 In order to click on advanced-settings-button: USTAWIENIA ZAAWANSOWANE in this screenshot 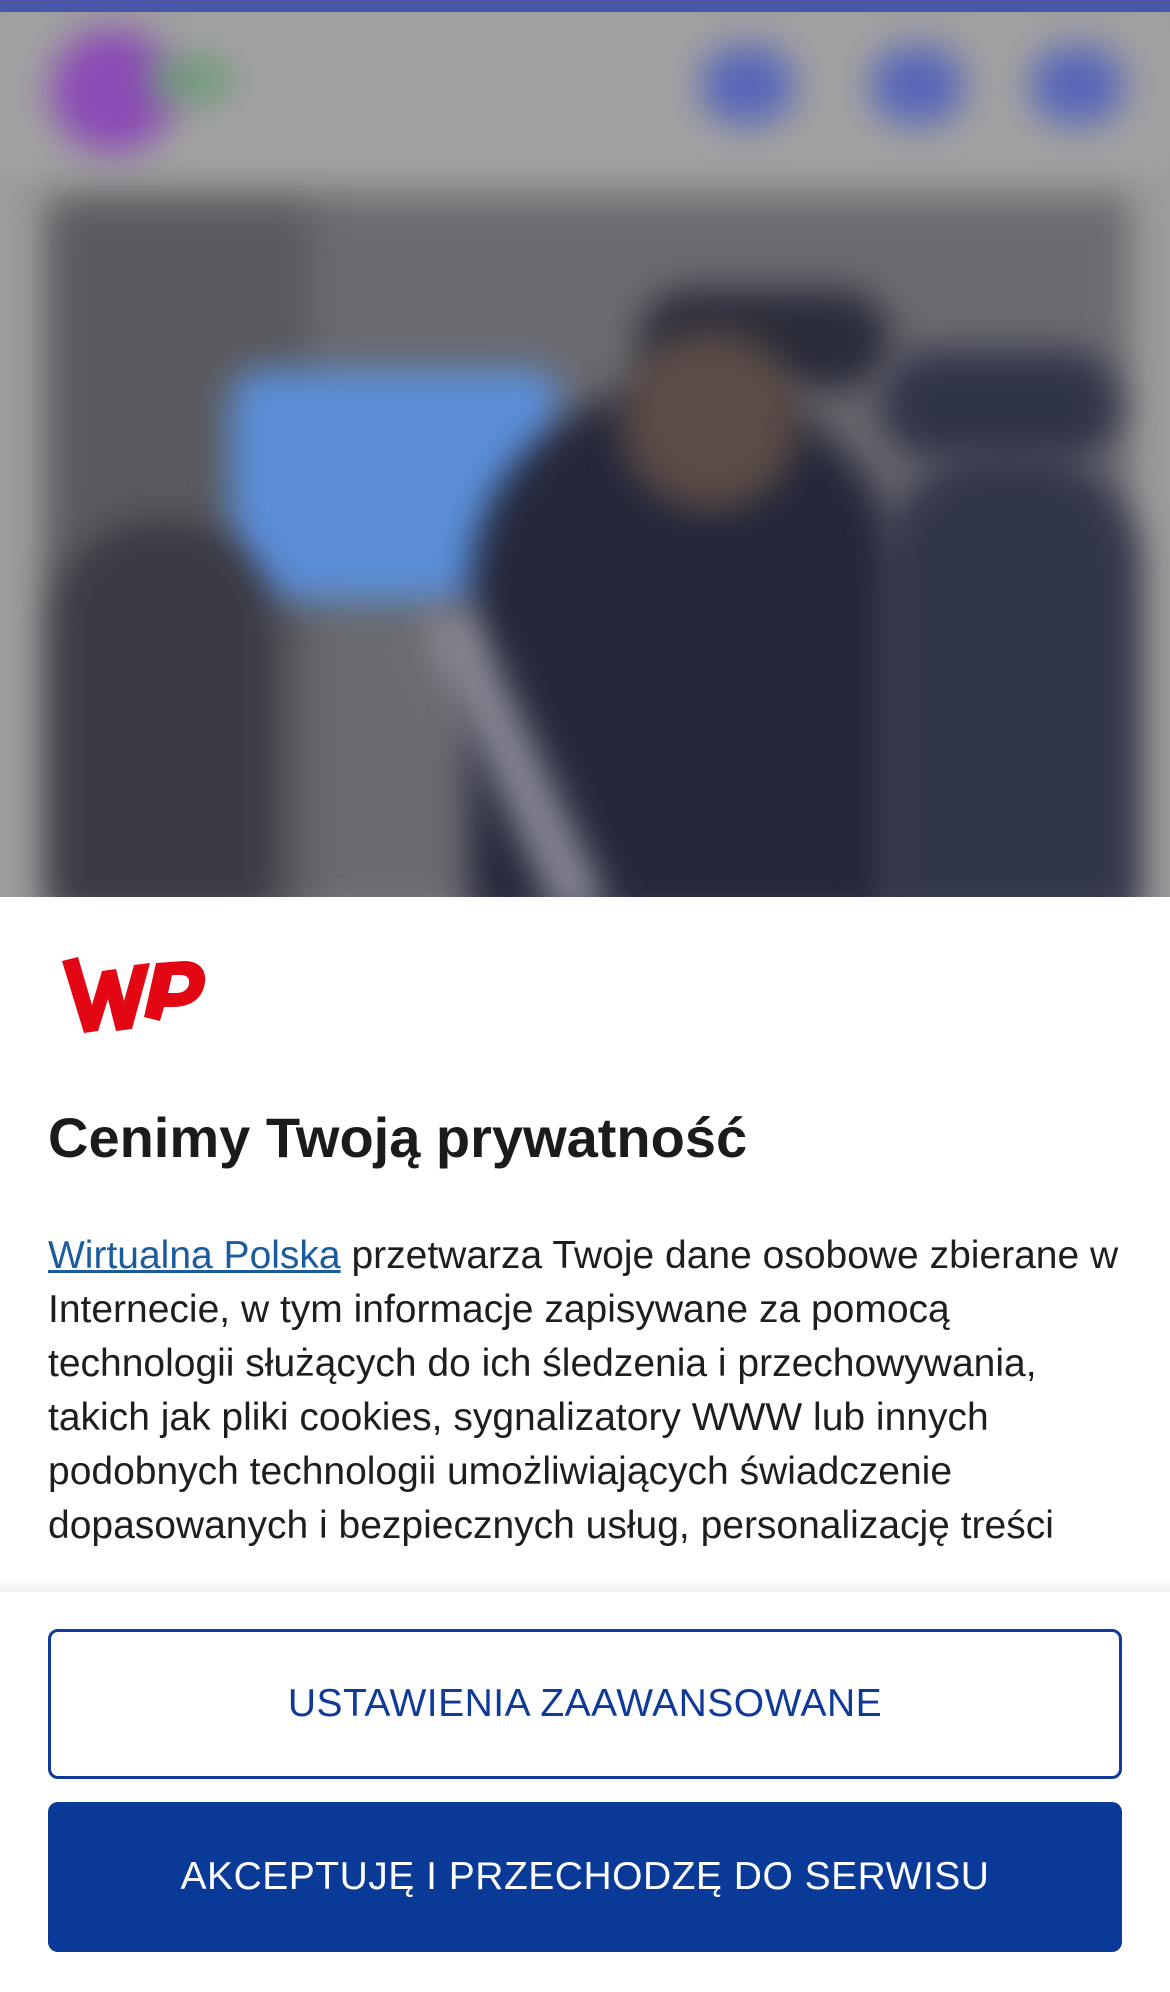, I will do `click(585, 1704)`.